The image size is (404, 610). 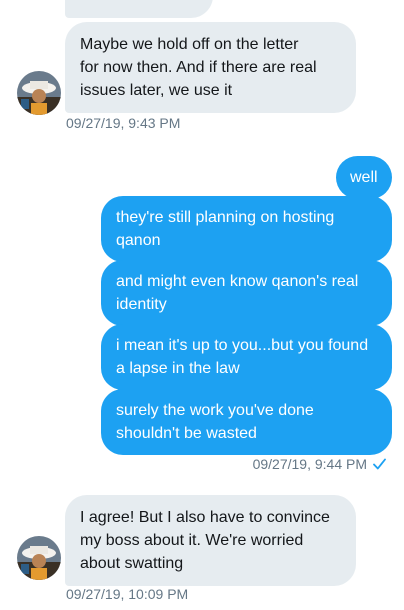 What do you see at coordinates (127, 594) in the screenshot?
I see `message-timestamp: 09/27/19, 10:09 PM` at bounding box center [127, 594].